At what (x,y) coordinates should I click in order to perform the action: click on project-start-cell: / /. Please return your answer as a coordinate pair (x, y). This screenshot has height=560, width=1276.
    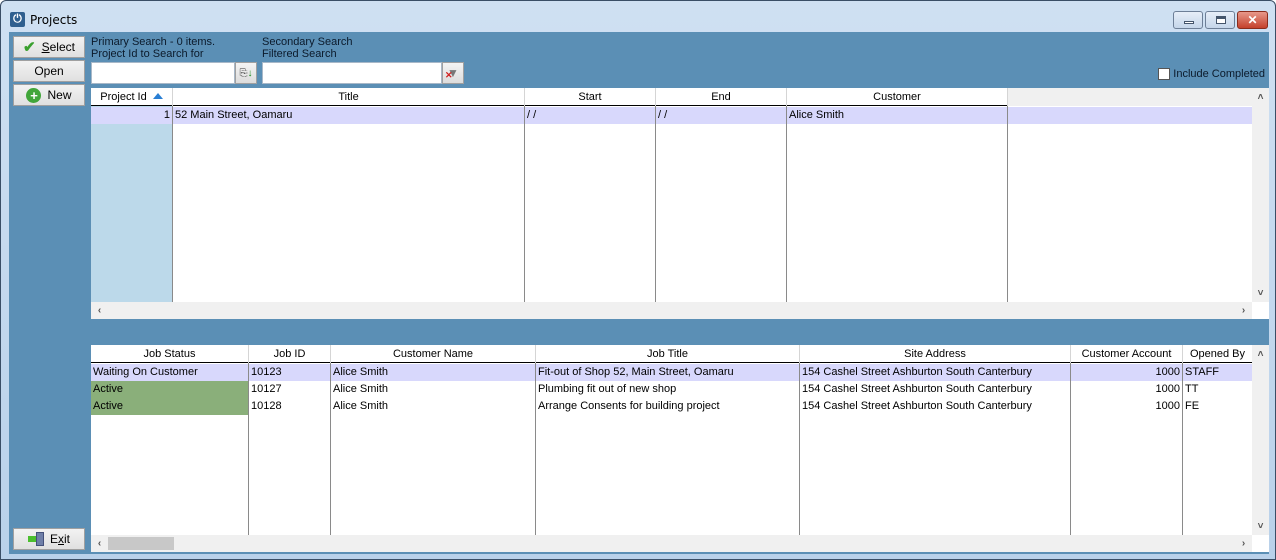
    Looking at the image, I should click on (590, 115).